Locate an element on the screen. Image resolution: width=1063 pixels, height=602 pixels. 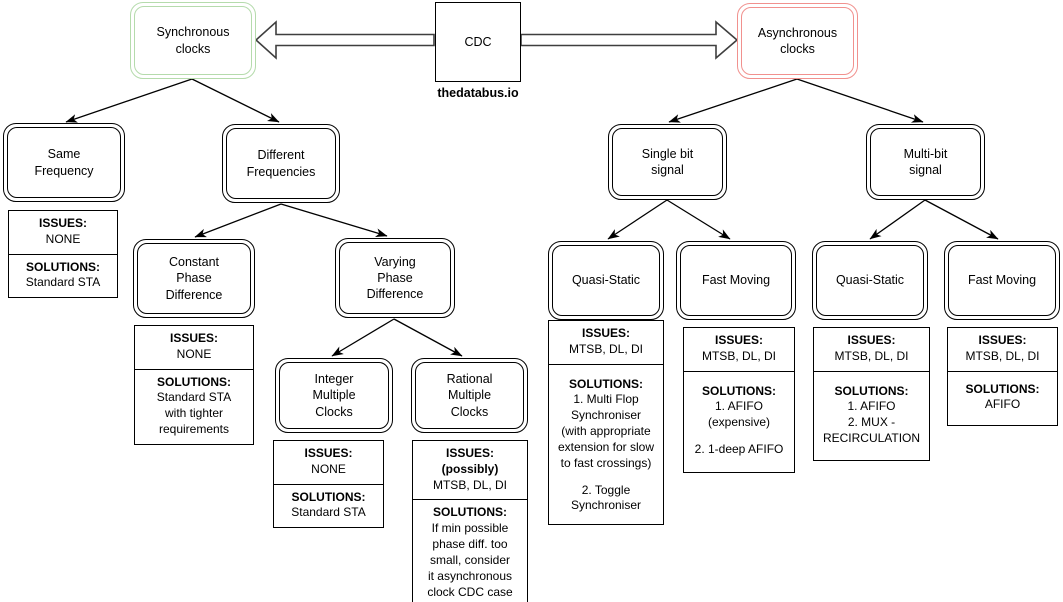
node-cdc-root: CDC is located at coordinates (478, 42).